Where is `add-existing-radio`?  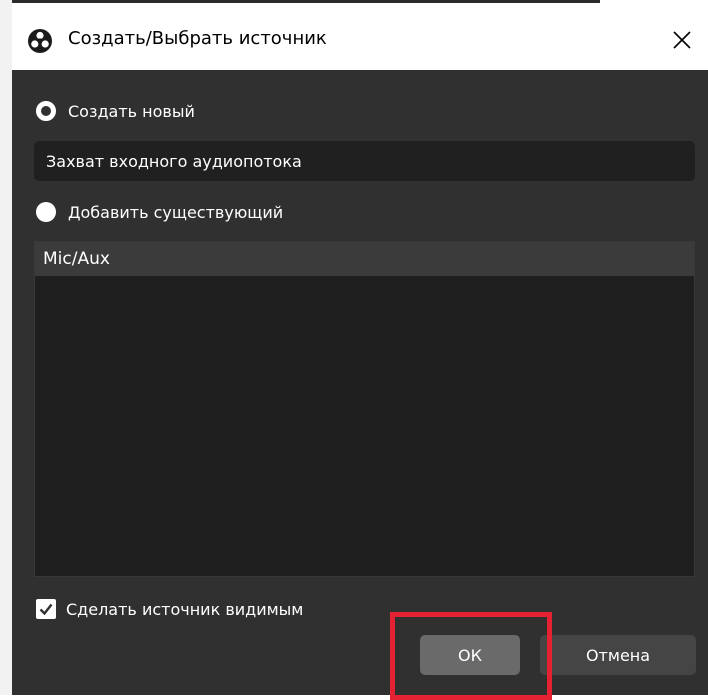 add-existing-radio is located at coordinates (46, 212).